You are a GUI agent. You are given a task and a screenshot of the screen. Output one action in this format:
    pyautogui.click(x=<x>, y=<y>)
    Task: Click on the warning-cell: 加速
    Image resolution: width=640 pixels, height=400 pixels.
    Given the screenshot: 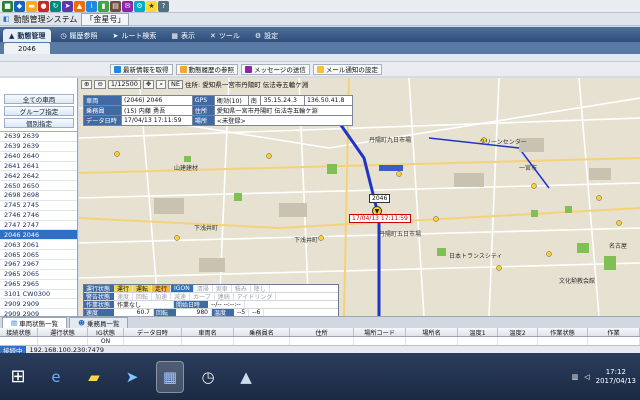 What is the action you would take?
    pyautogui.click(x=162, y=297)
    